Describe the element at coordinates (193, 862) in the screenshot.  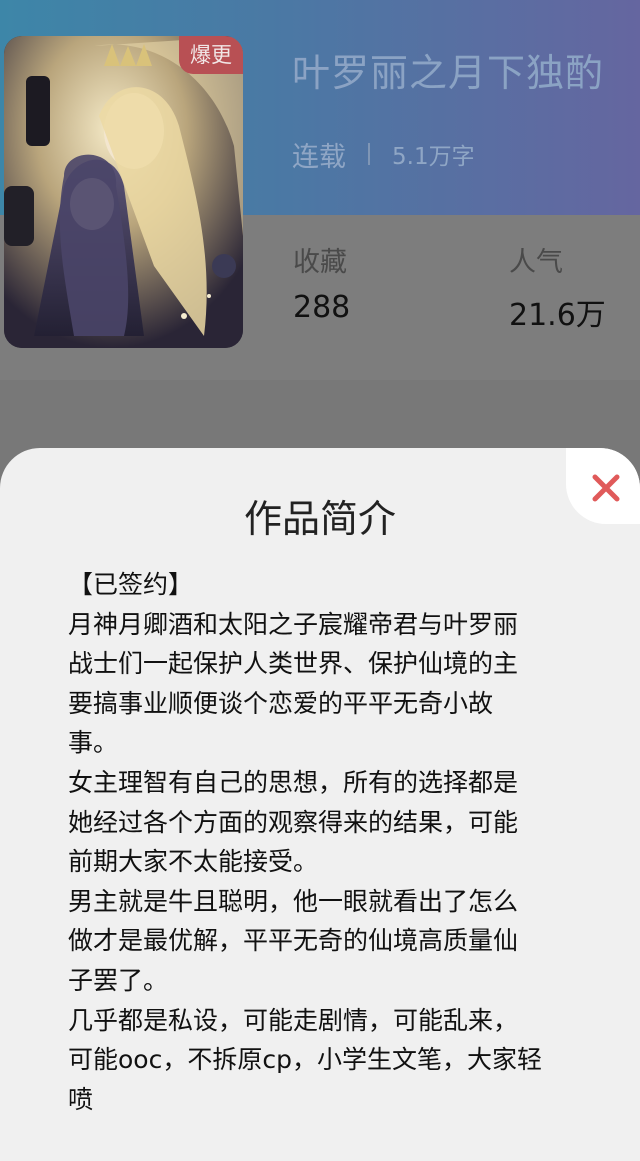
I see `intro-line: 前期大家不太能接受。` at that location.